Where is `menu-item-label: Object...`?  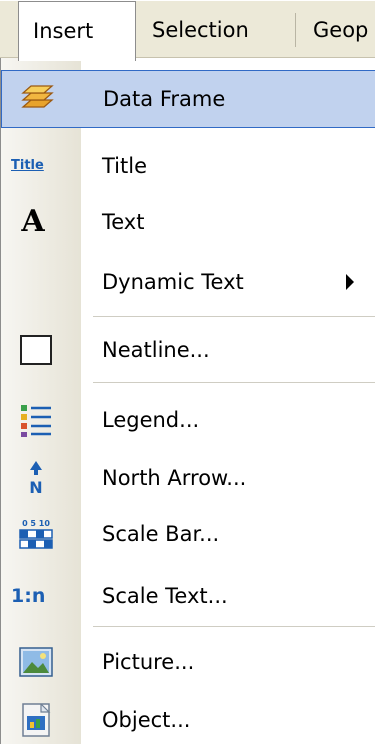
menu-item-label: Object... is located at coordinates (146, 720).